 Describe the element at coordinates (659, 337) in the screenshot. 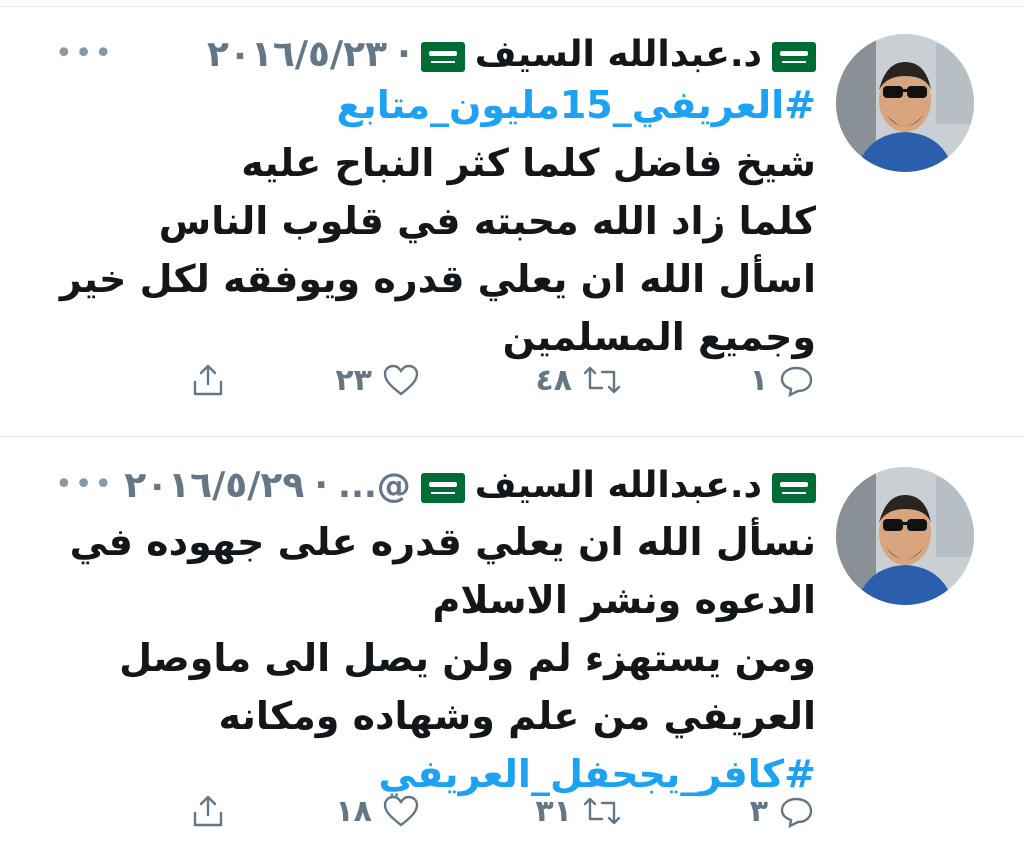

I see `tweet-text-line: وجميع المسلمين` at that location.